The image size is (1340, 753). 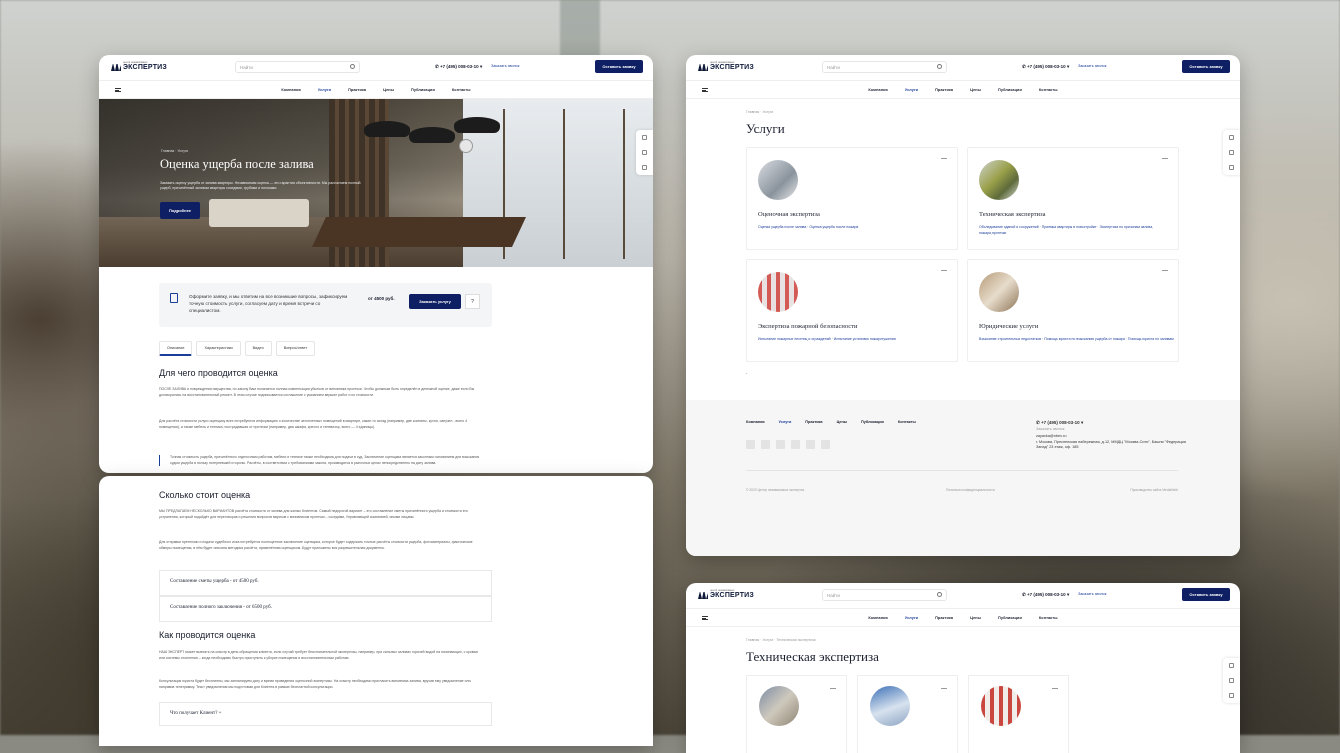 I want to click on accordion-estimate: Составление сметы ущерба - от 4500 руб., so click(x=325, y=583).